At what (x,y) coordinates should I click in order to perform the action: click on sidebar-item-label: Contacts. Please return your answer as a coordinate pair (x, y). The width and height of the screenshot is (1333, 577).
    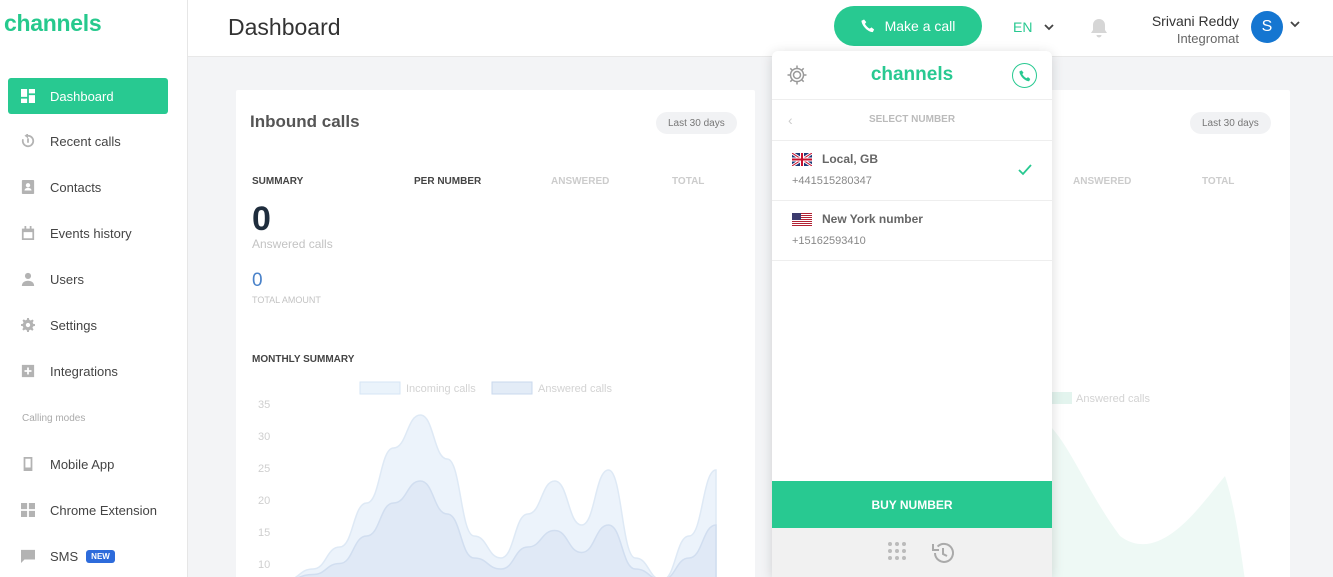
    Looking at the image, I should click on (76, 187).